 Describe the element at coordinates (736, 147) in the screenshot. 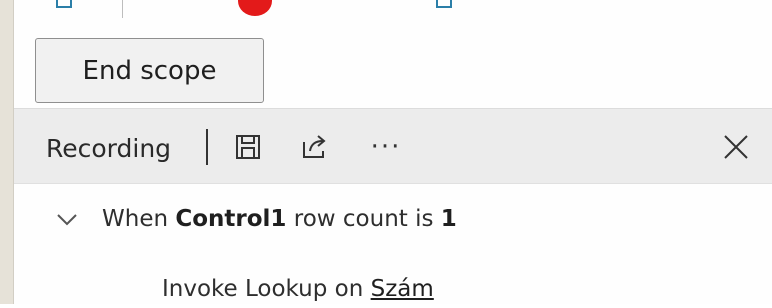

I see `close-icon` at that location.